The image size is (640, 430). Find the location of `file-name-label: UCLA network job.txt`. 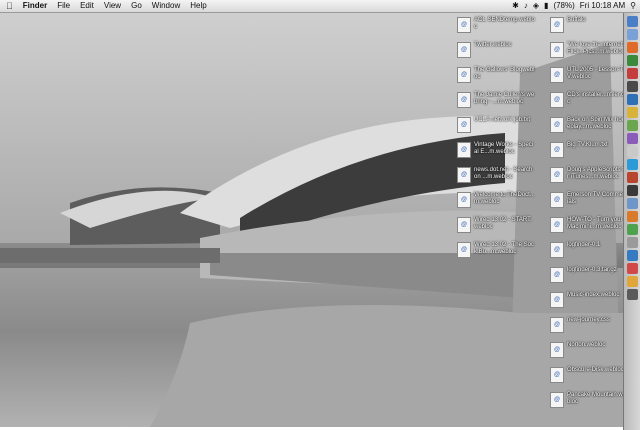

file-name-label: UCLA network job.txt is located at coordinates (502, 120).